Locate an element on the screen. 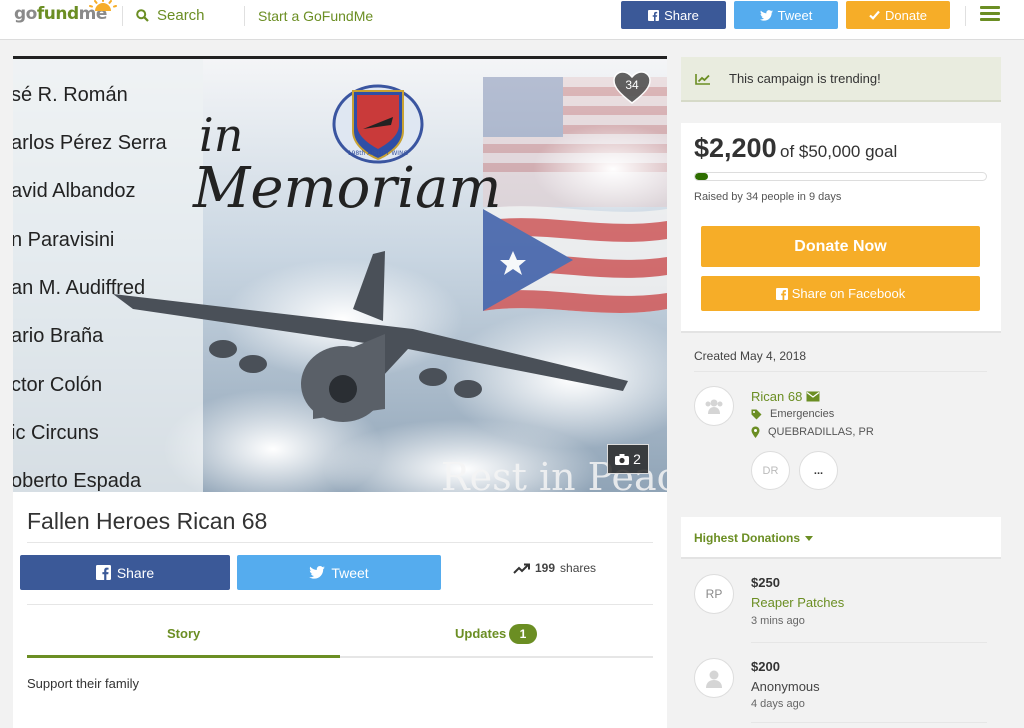 This screenshot has height=728, width=1024. tweet-label: Tweet is located at coordinates (350, 572).